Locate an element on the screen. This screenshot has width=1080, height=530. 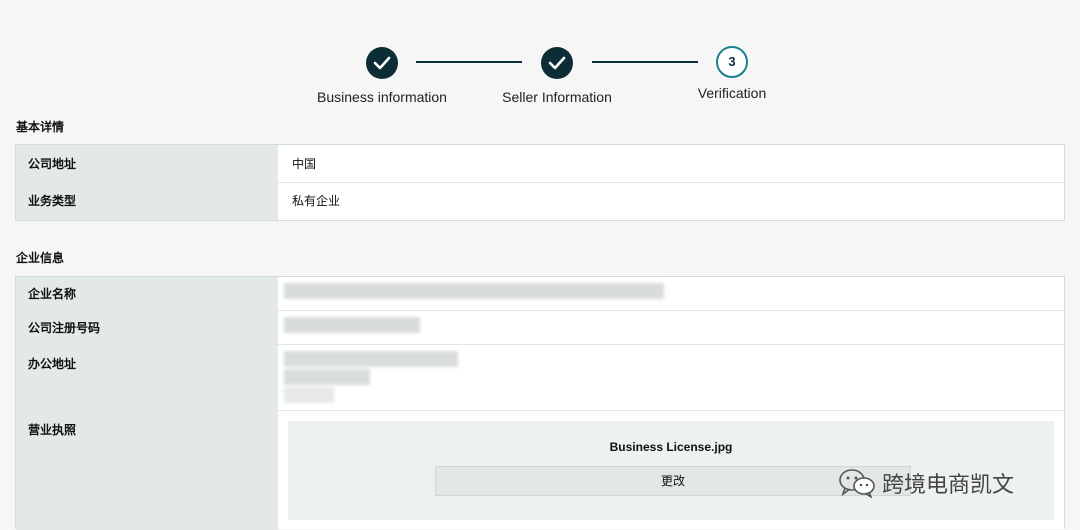
basic-details-heading: 基本详情 is located at coordinates (40, 127).